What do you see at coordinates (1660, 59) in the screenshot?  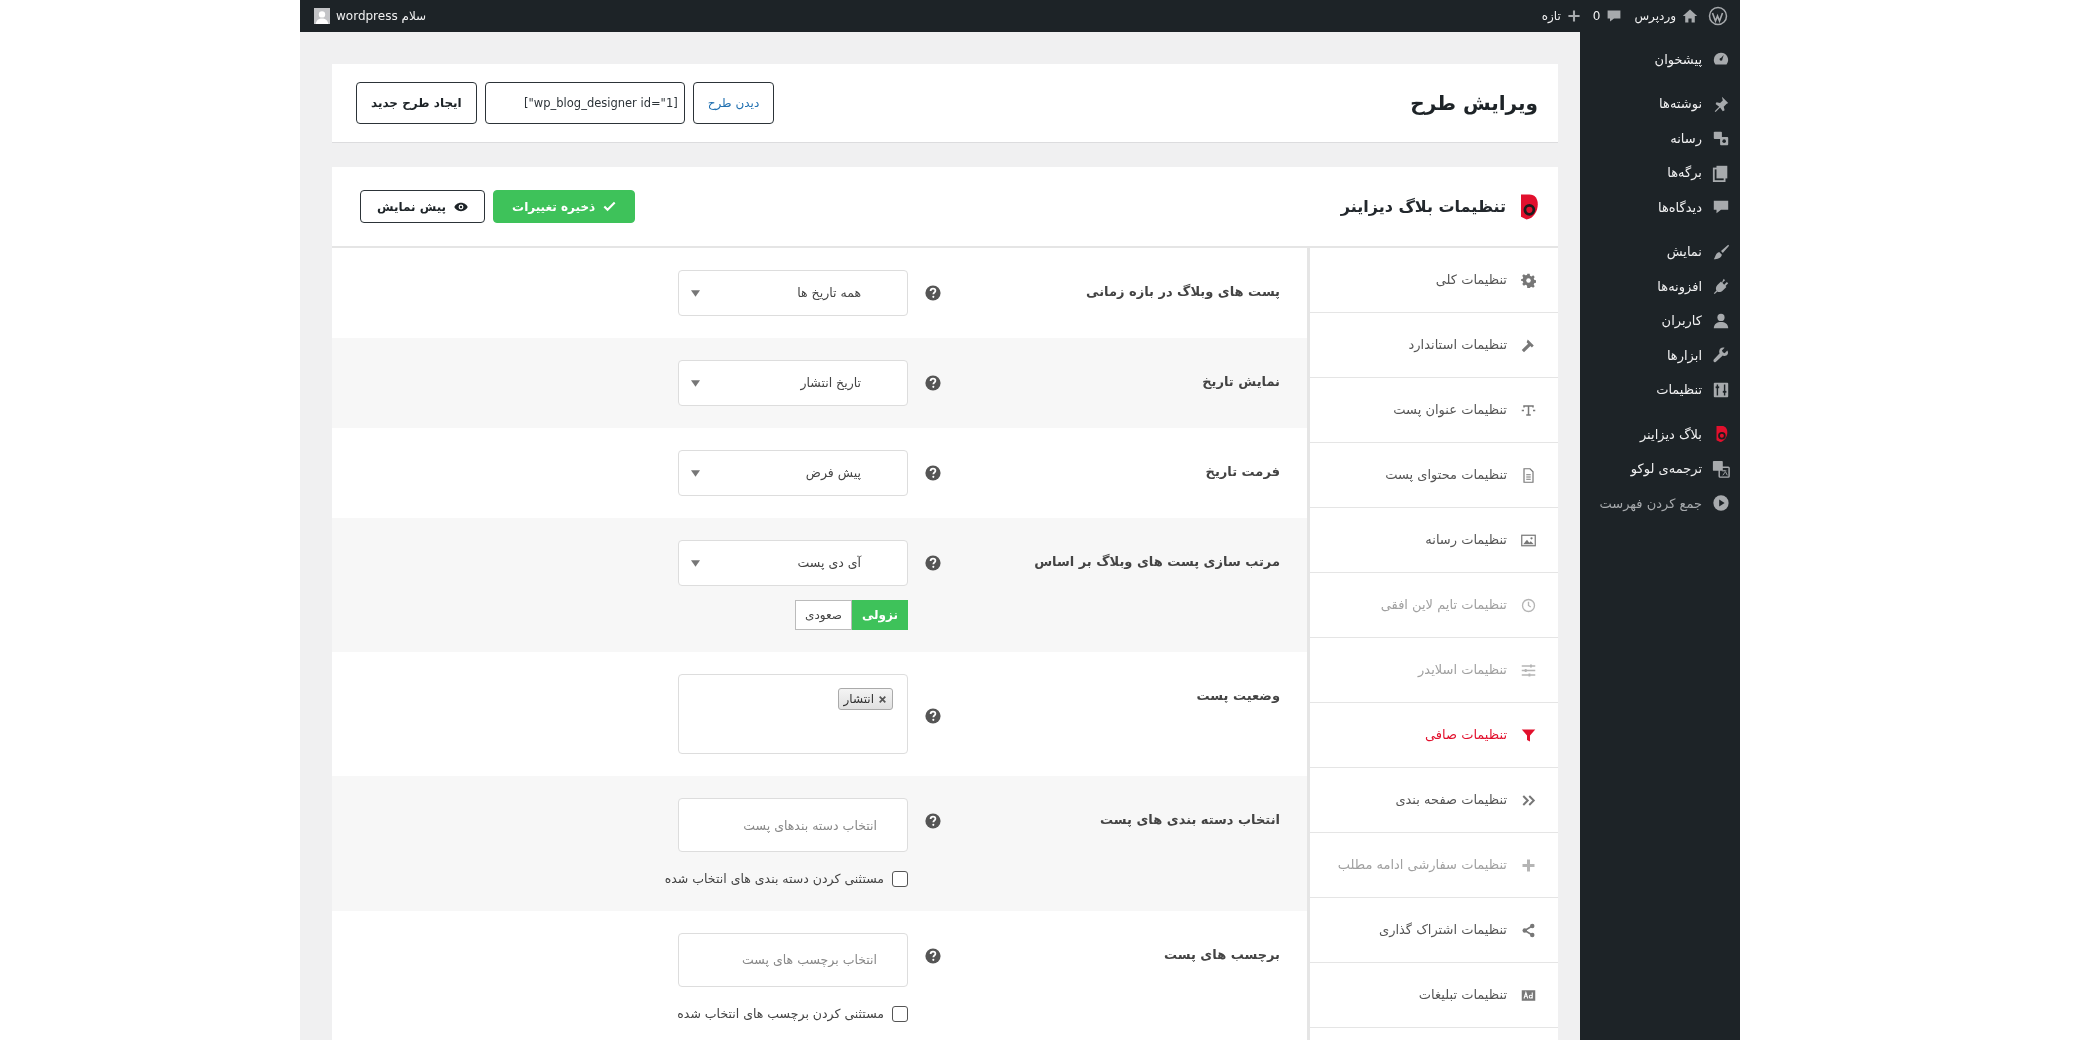 I see `menu-item: پیشخوان` at bounding box center [1660, 59].